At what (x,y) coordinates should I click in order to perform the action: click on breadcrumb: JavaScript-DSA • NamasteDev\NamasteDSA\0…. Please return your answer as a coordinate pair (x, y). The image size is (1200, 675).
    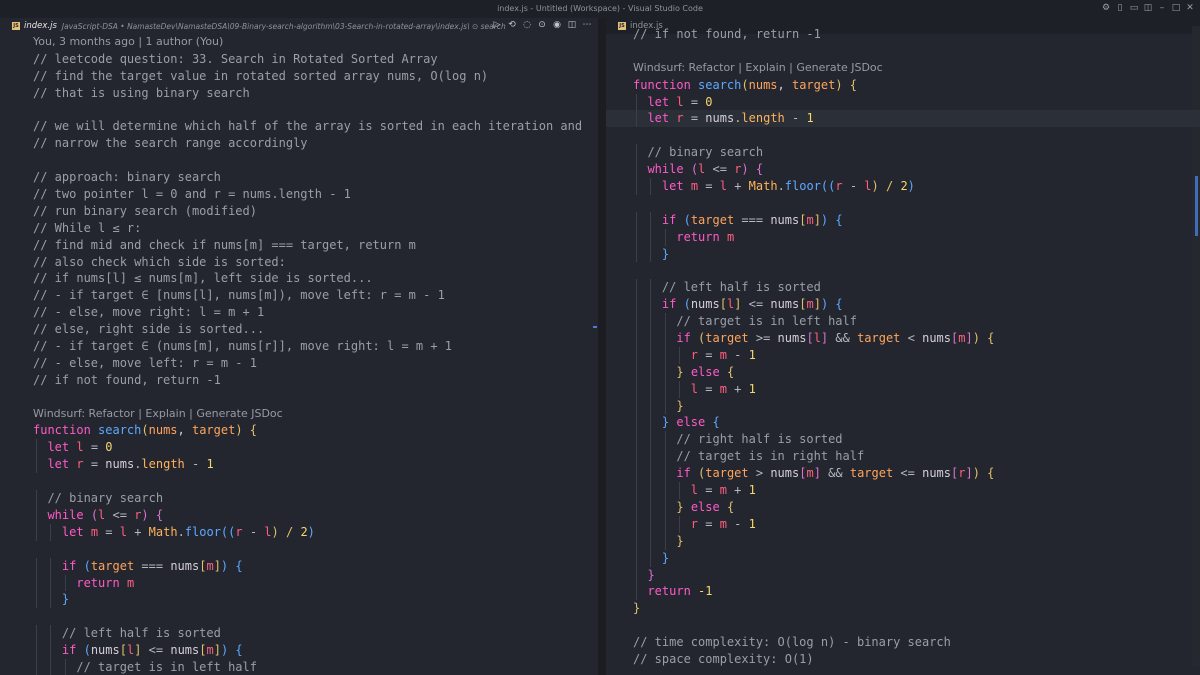
    Looking at the image, I should click on (284, 26).